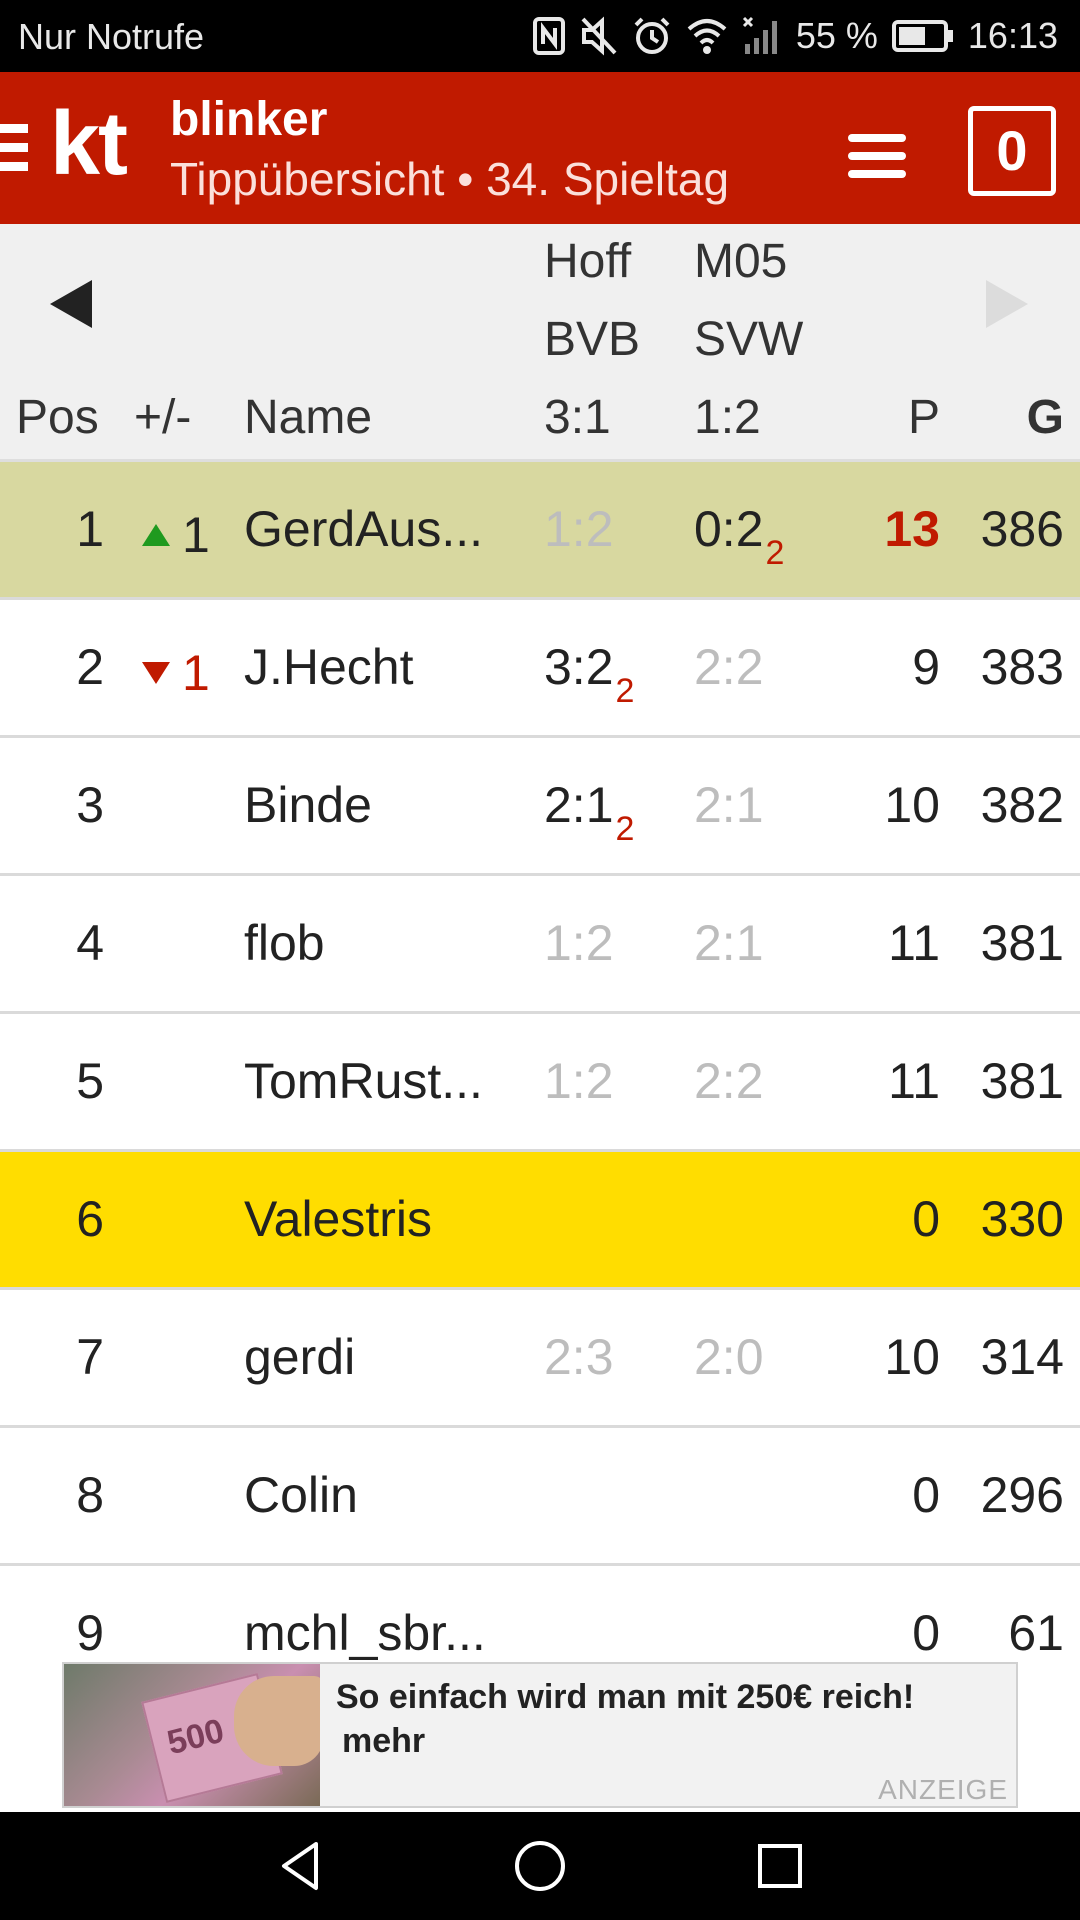 The image size is (1080, 1920). What do you see at coordinates (1036, 1633) in the screenshot?
I see `row-total: 61` at bounding box center [1036, 1633].